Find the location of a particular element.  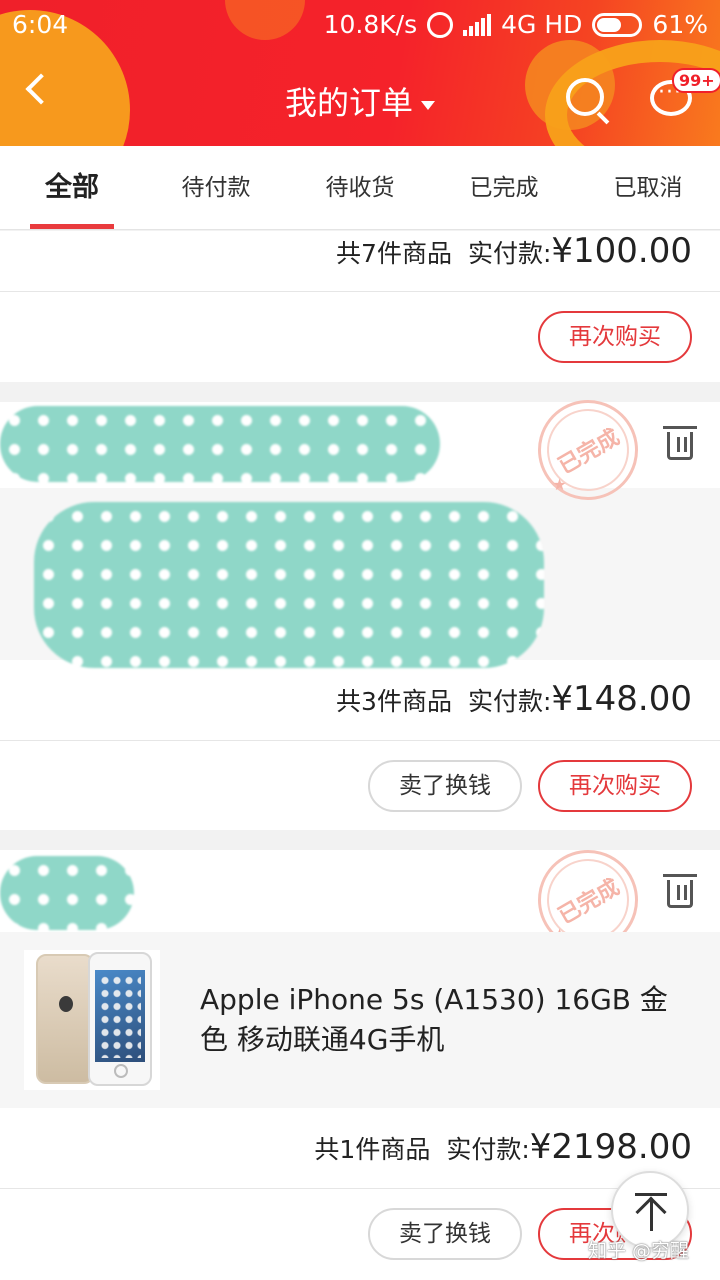

network-type: 4G HD is located at coordinates (542, 24).